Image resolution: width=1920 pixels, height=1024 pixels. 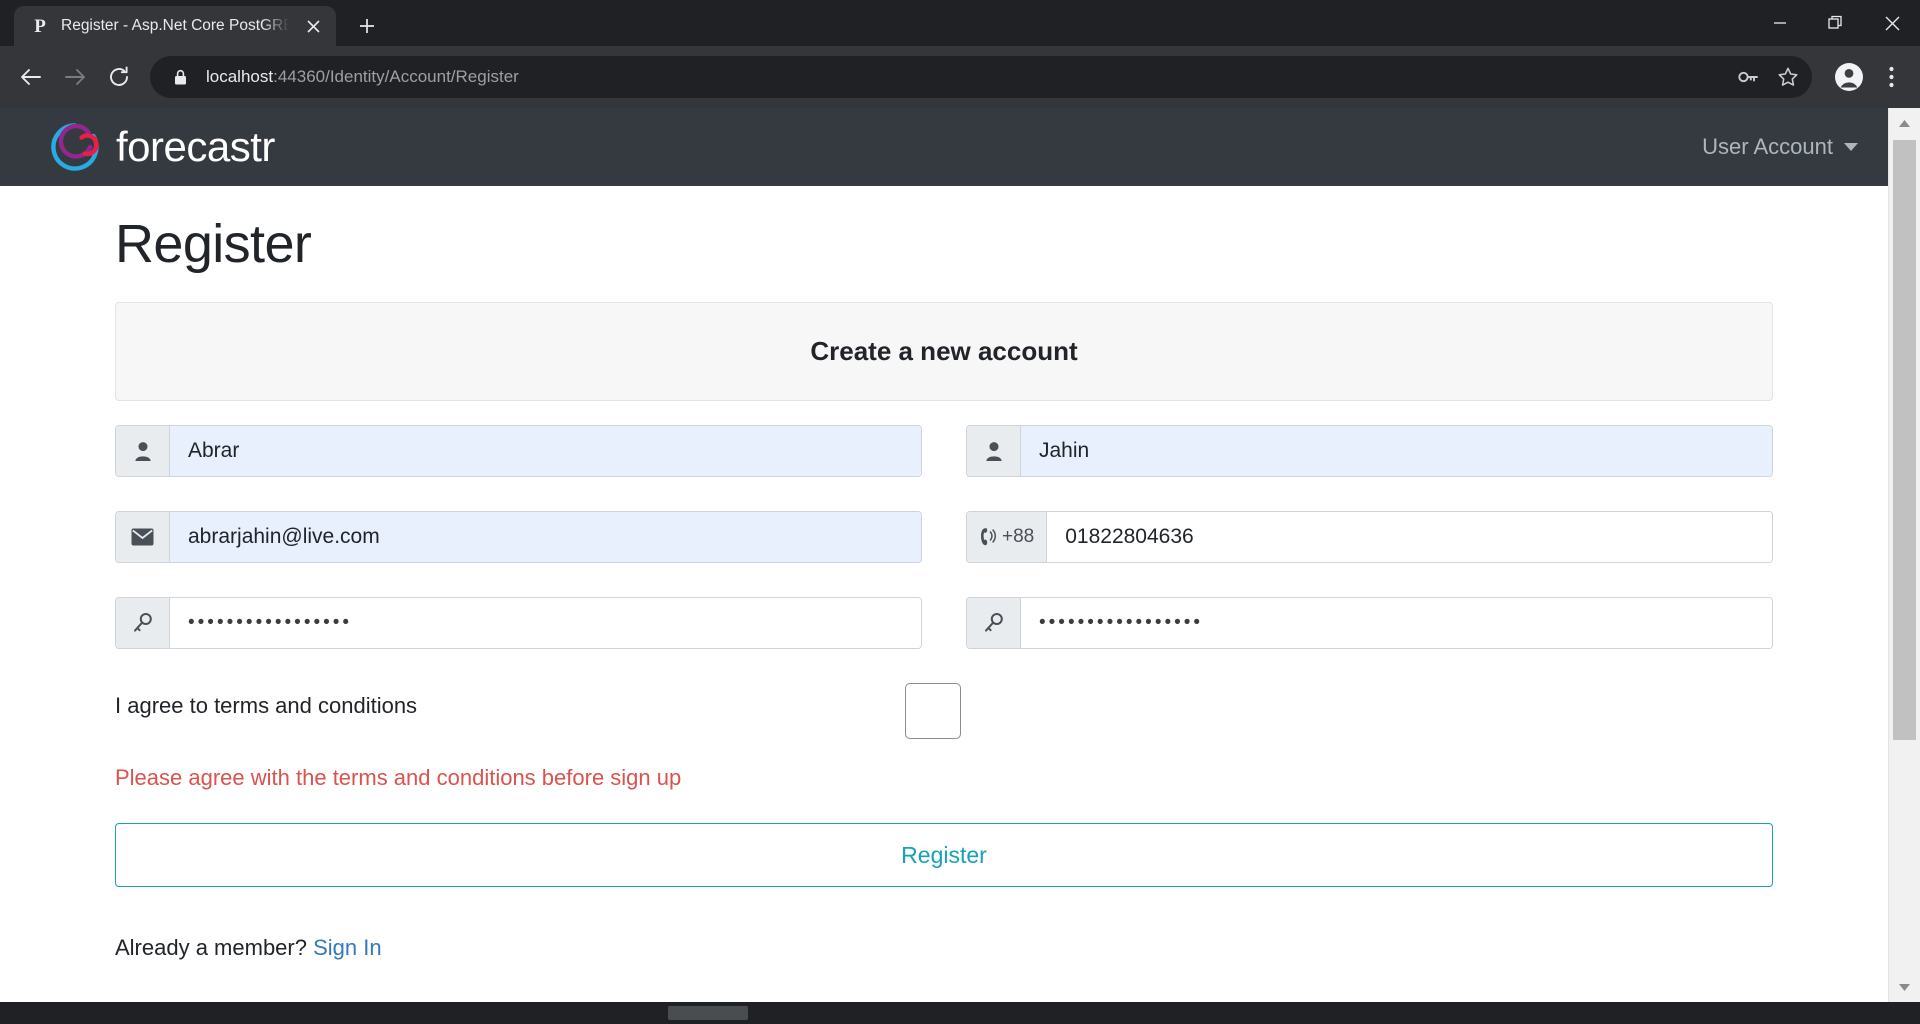 What do you see at coordinates (75, 147) in the screenshot?
I see `forecastr-spiral-logo-icon` at bounding box center [75, 147].